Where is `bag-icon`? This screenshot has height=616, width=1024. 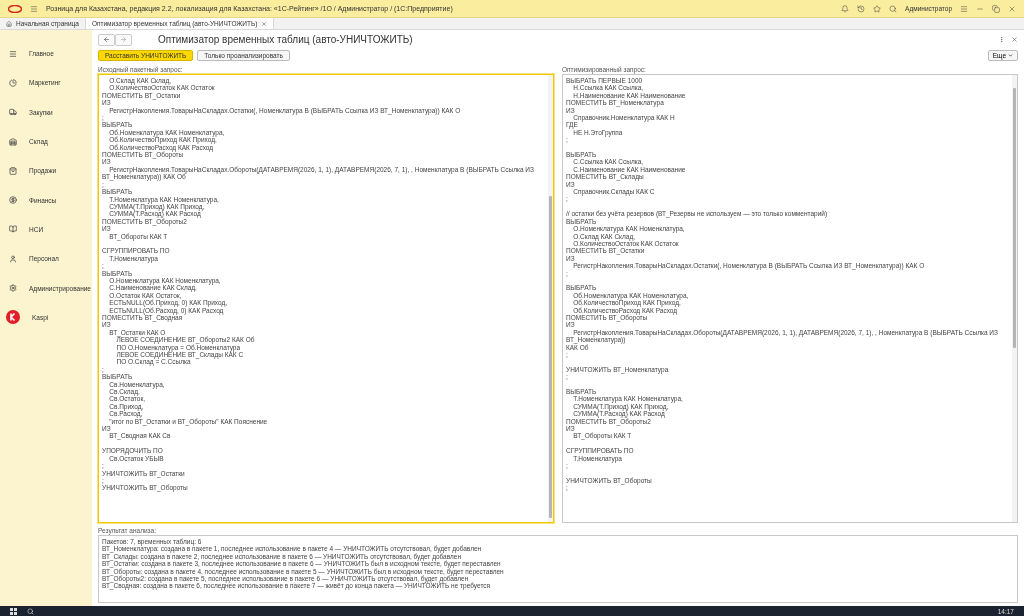 bag-icon is located at coordinates (13, 170).